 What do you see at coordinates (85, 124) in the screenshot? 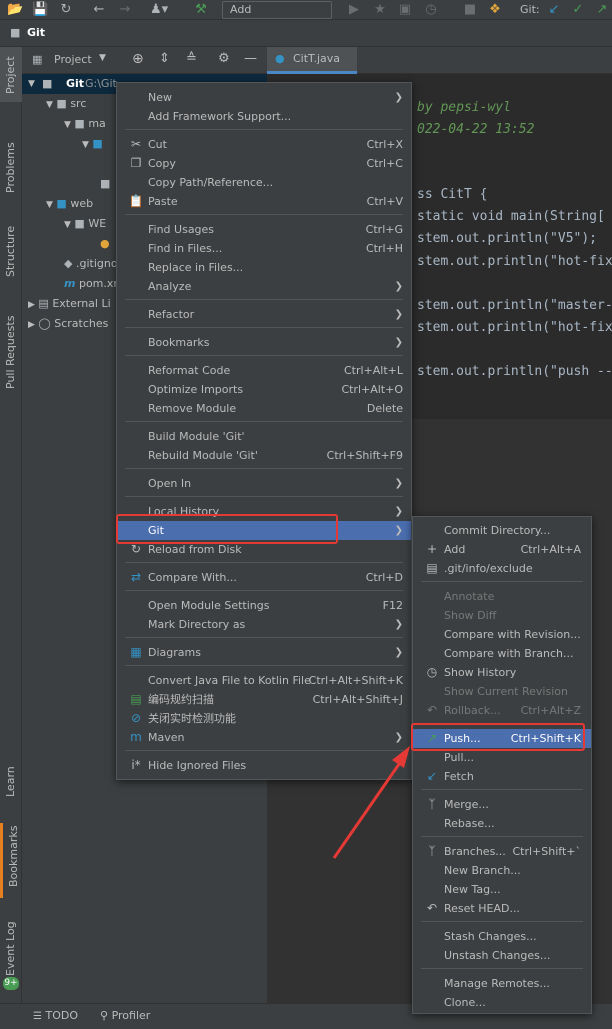
I see `tree-row-main: ▼ ■ ma` at bounding box center [85, 124].